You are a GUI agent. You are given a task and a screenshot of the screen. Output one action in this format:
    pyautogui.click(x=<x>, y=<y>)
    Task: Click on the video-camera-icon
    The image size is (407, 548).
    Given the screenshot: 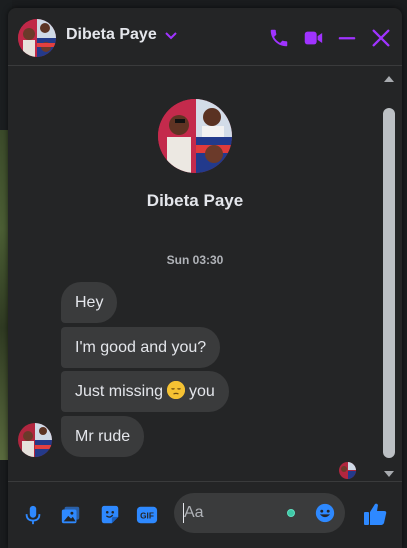 What is the action you would take?
    pyautogui.click(x=313, y=38)
    